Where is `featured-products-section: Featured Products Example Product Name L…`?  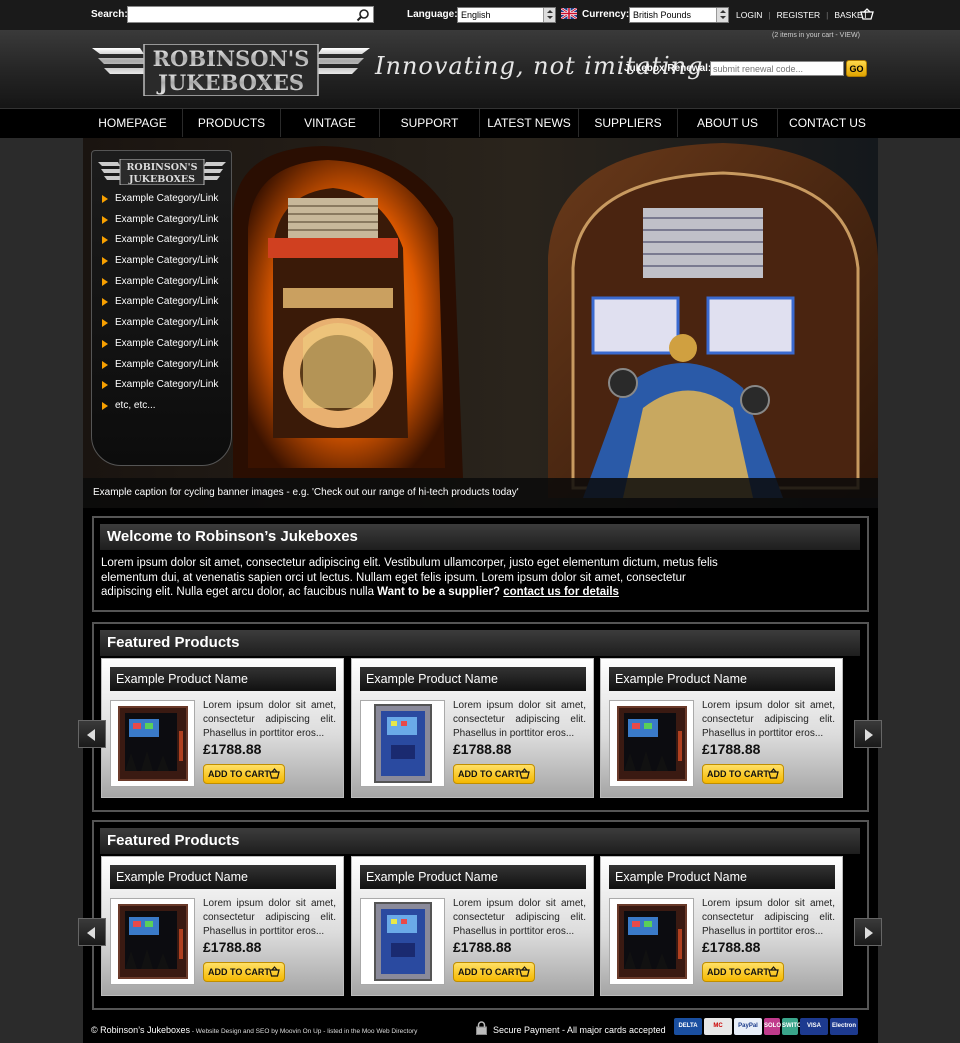 featured-products-section: Featured Products Example Product Name L… is located at coordinates (480, 915).